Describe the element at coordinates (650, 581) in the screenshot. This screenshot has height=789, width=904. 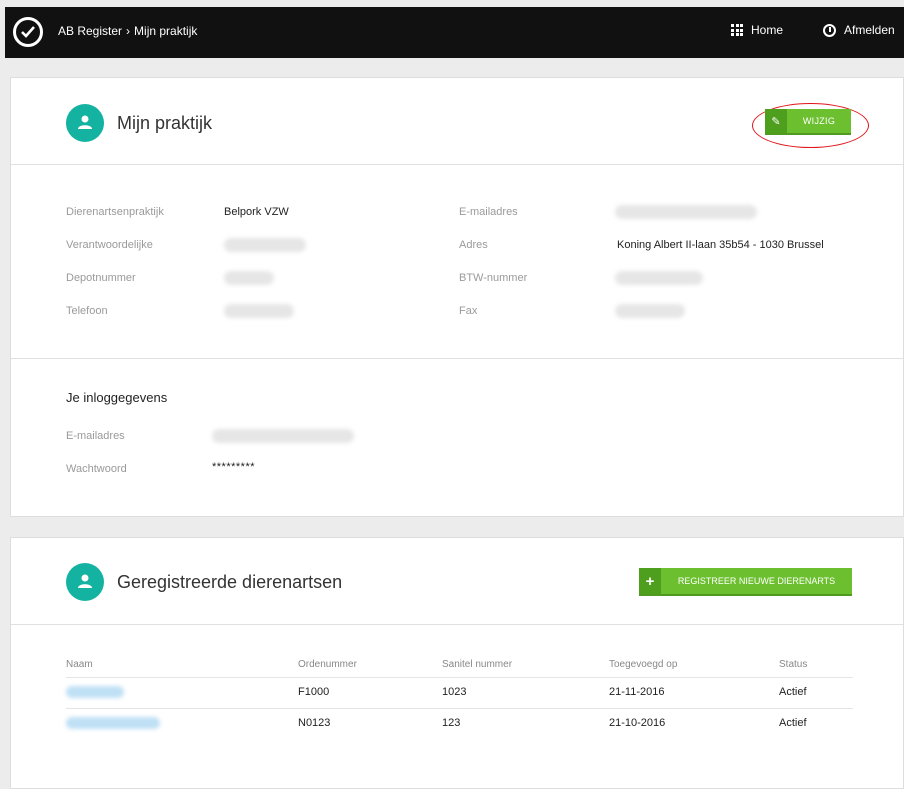
I see `plus-icon: +` at that location.